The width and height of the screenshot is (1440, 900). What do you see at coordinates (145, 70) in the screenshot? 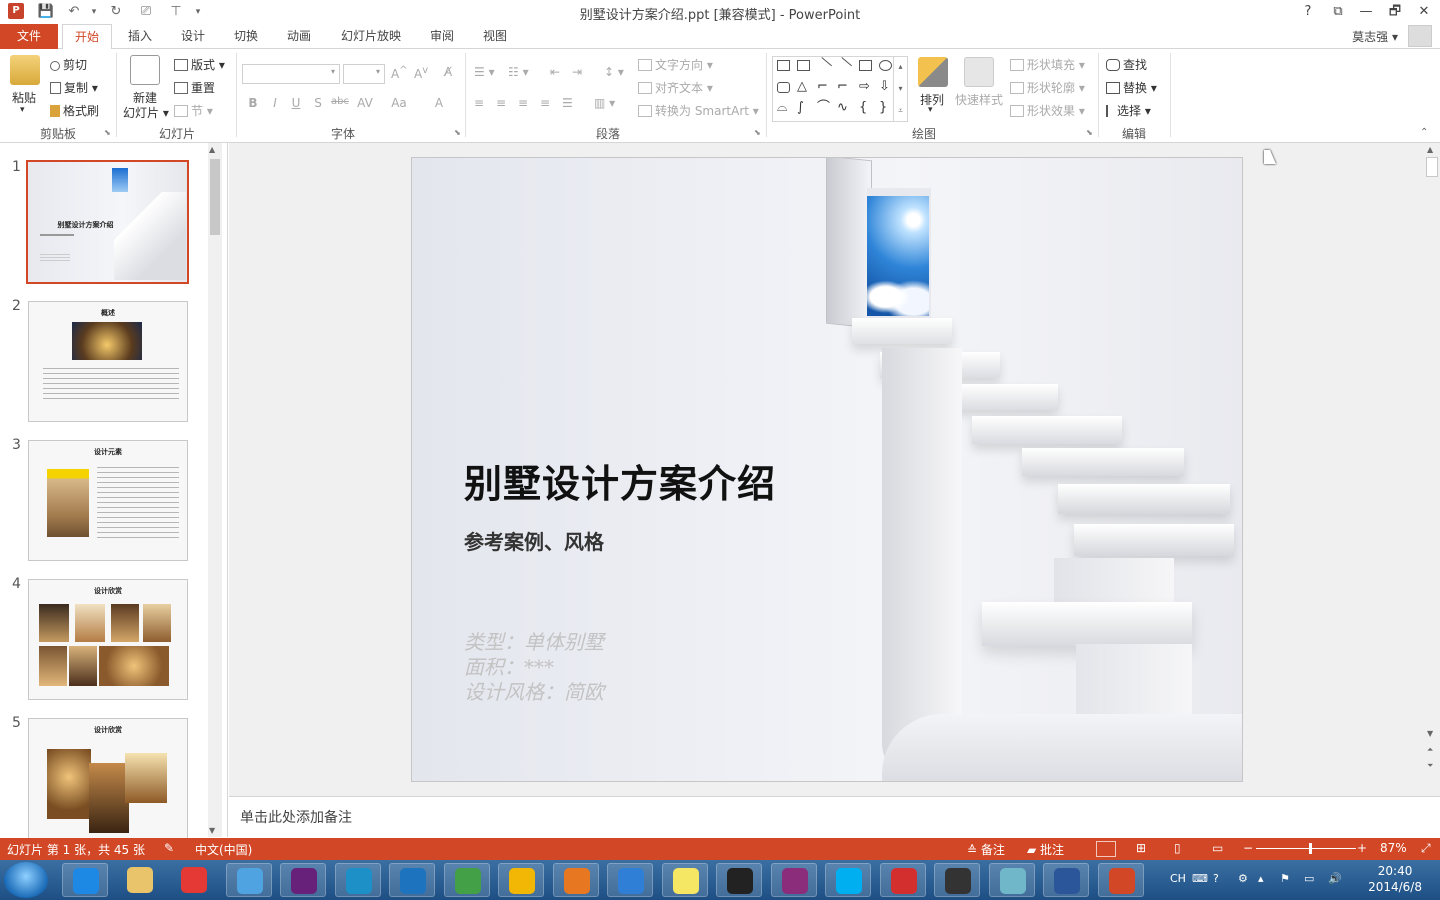
I see `new-slide-icon` at bounding box center [145, 70].